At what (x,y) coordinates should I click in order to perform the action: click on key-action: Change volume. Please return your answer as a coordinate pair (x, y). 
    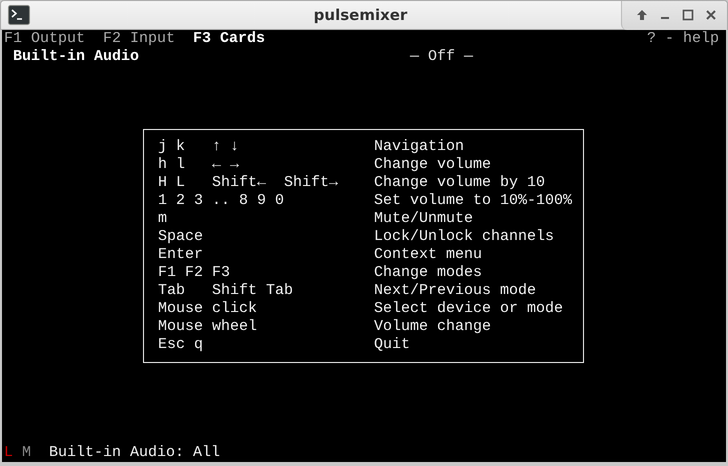
    Looking at the image, I should click on (433, 165).